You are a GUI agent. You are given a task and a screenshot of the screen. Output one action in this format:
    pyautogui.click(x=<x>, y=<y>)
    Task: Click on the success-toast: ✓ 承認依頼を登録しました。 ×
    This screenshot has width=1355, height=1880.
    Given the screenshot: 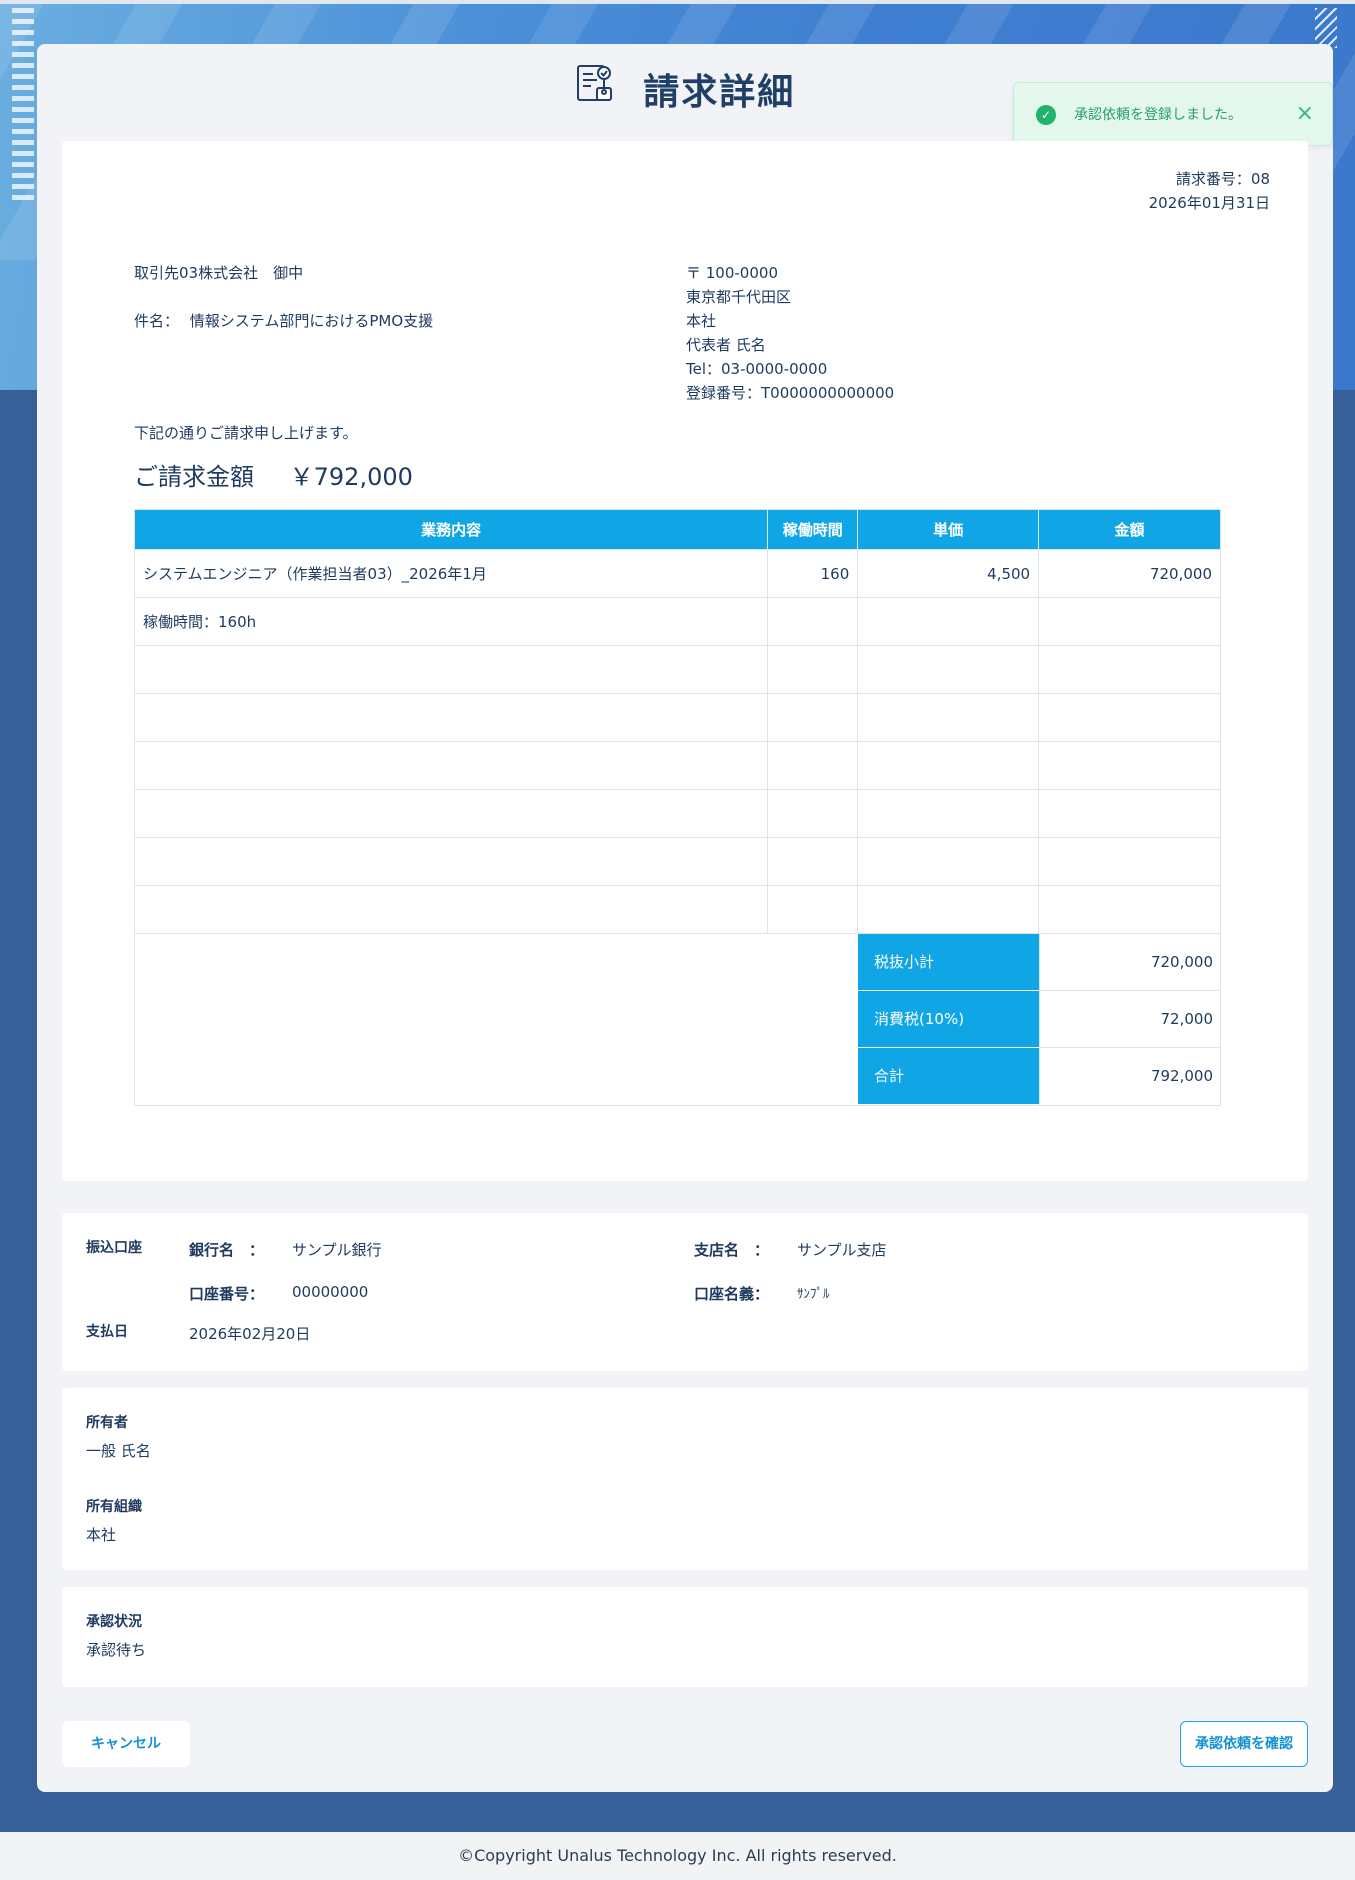 What is the action you would take?
    pyautogui.click(x=1173, y=114)
    